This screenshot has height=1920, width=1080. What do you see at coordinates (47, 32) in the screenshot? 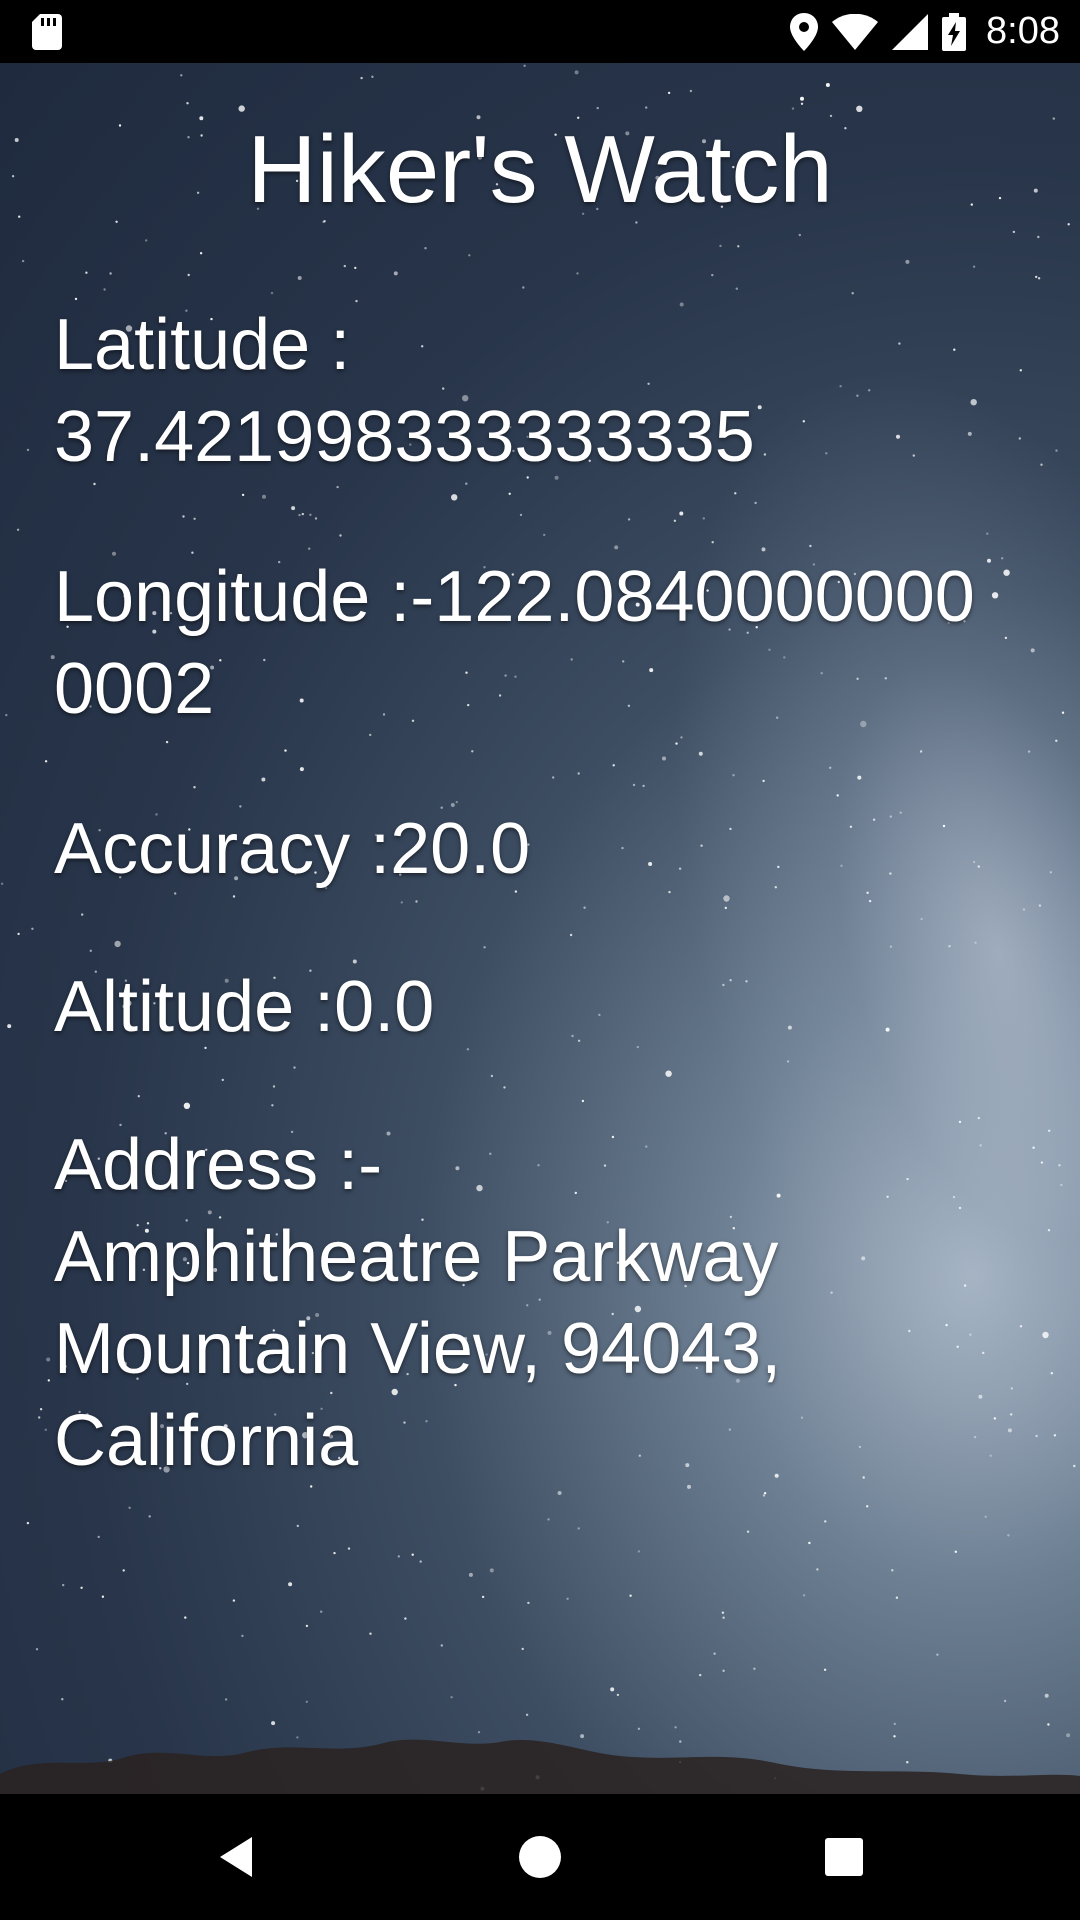
I see `sd-card-icon` at bounding box center [47, 32].